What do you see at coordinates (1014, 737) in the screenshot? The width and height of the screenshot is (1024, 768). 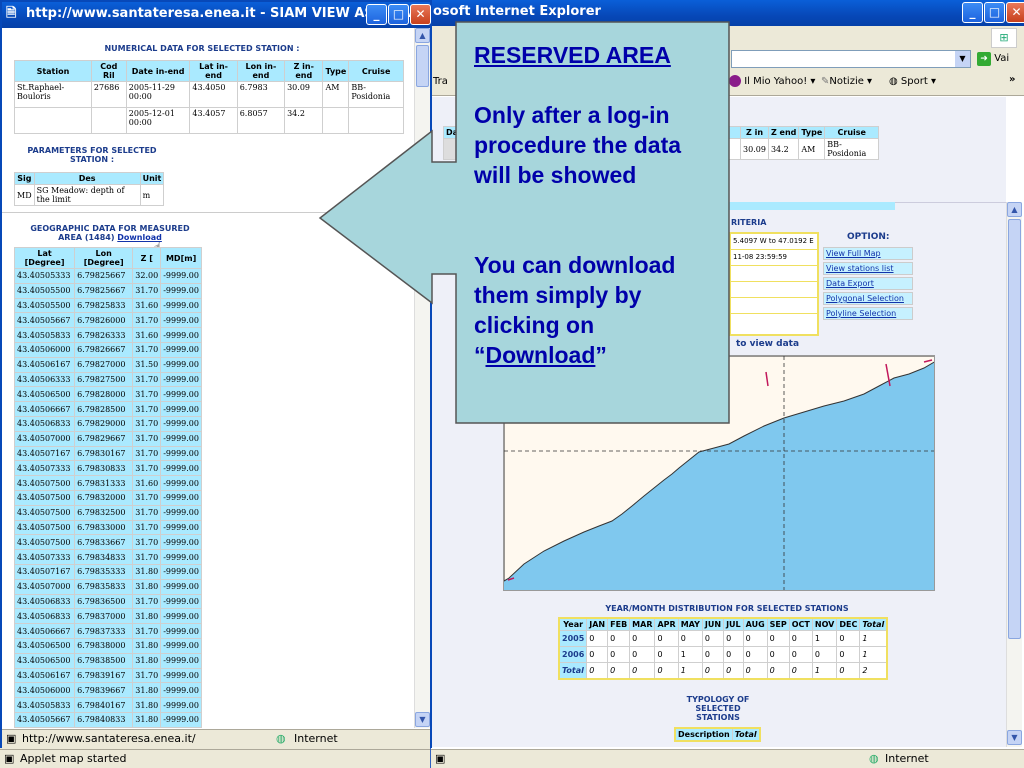 I see `scroll-down-icon: ▼` at bounding box center [1014, 737].